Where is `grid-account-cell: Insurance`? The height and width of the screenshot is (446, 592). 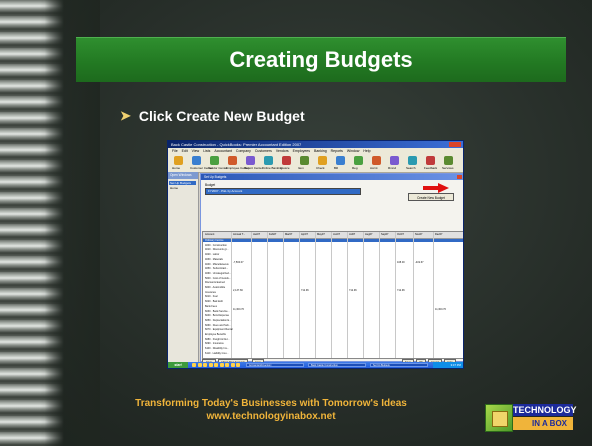
grid-account-cell: Insurance is located at coordinates (210, 292).